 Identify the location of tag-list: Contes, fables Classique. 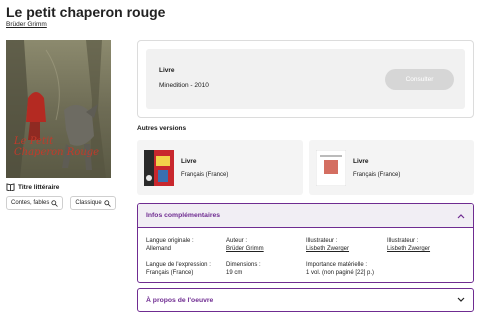
(61, 203).